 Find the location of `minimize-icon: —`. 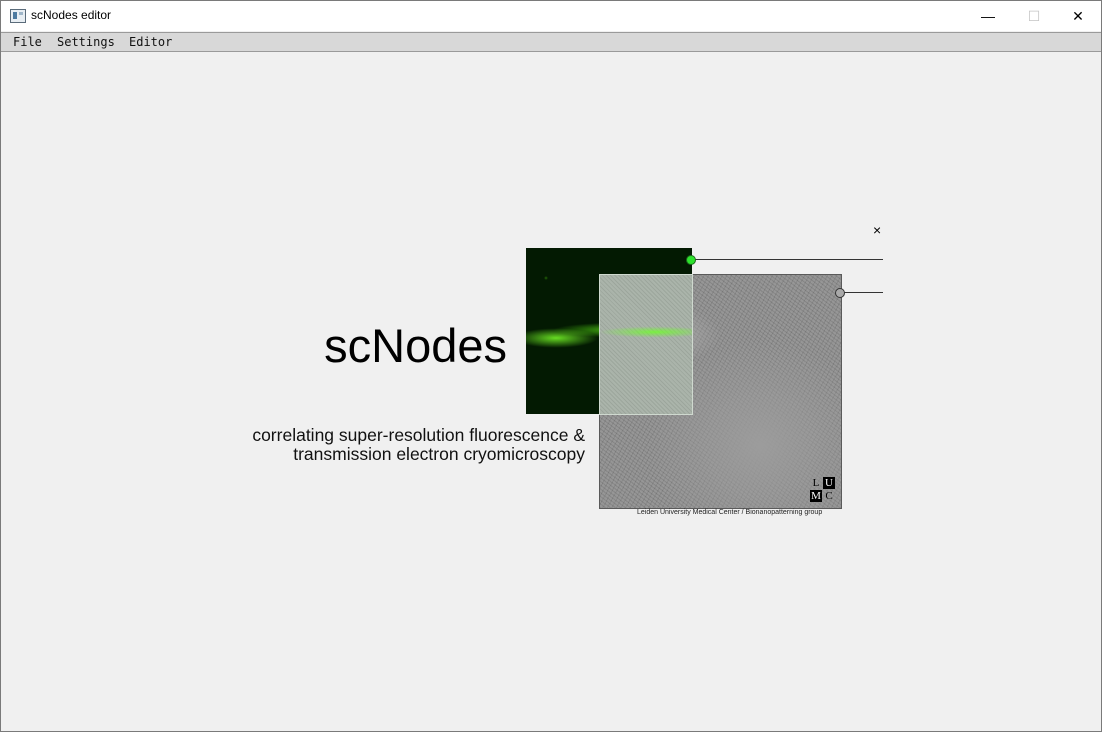

minimize-icon: — is located at coordinates (988, 16).